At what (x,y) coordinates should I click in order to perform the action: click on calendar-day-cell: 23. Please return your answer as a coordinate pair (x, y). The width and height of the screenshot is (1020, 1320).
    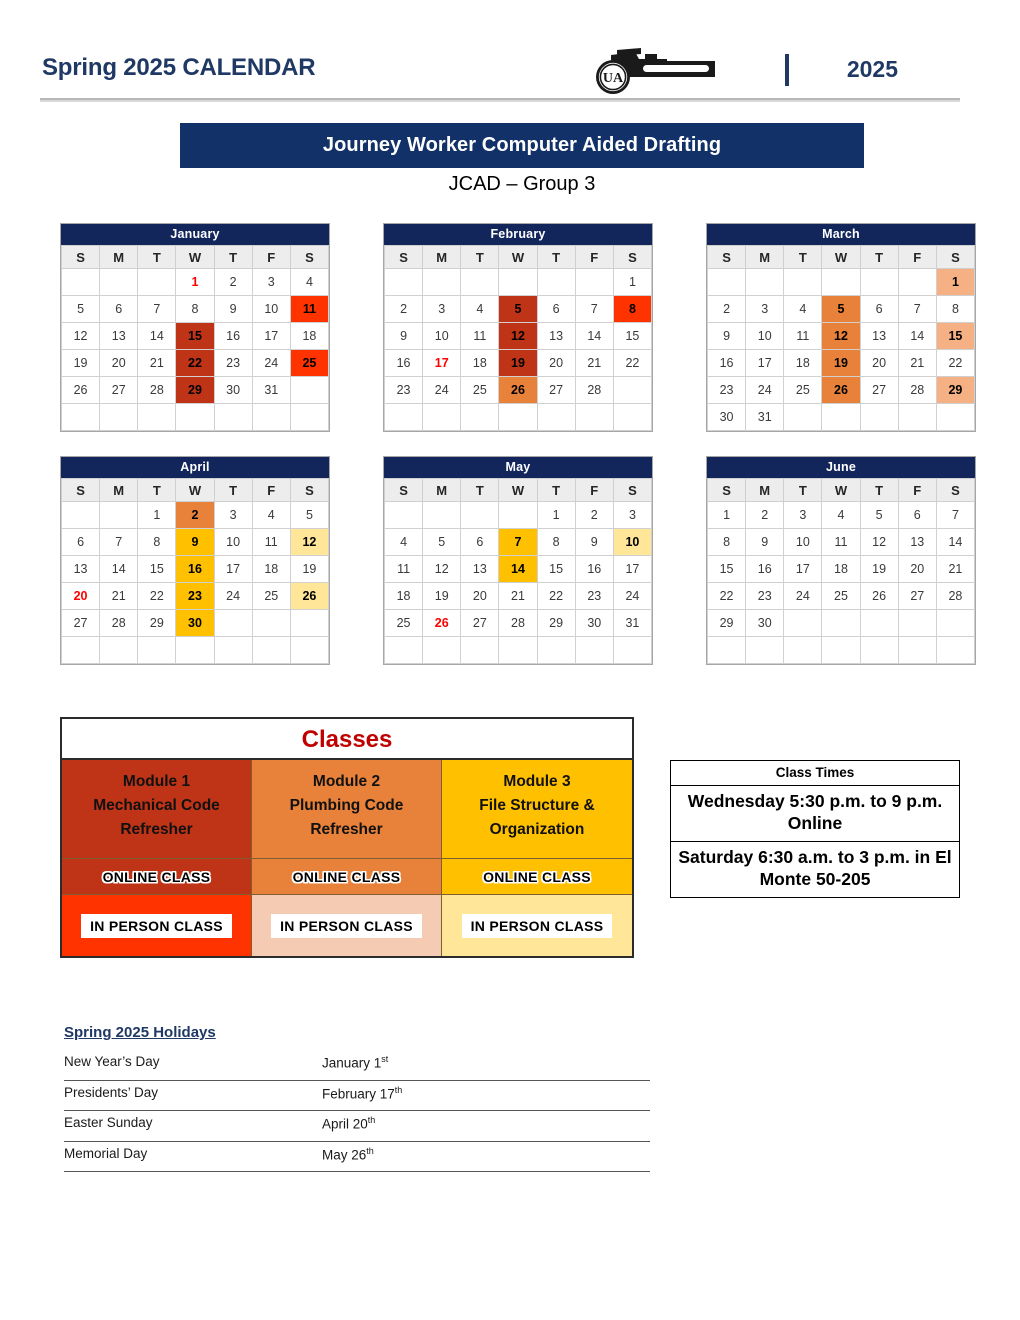
    Looking at the image, I should click on (403, 390).